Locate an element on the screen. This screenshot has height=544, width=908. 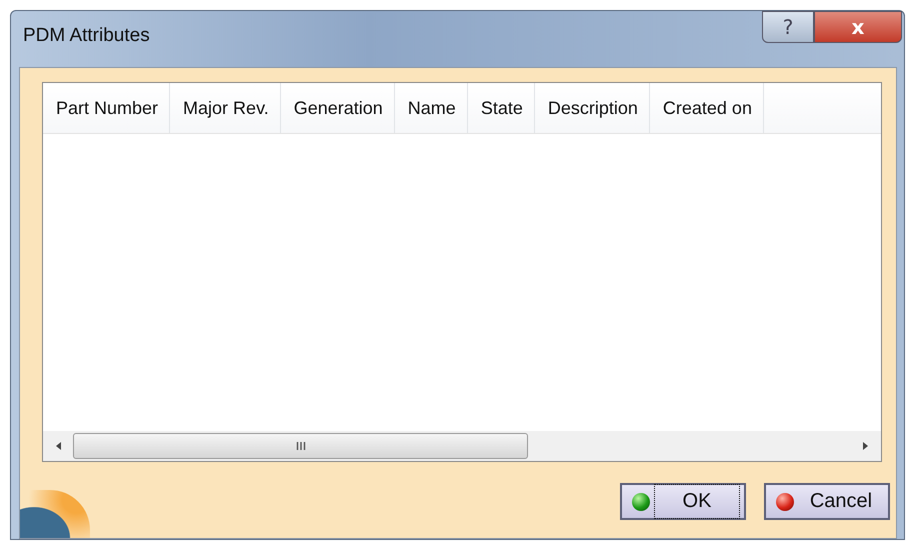
grip-icon is located at coordinates (301, 446).